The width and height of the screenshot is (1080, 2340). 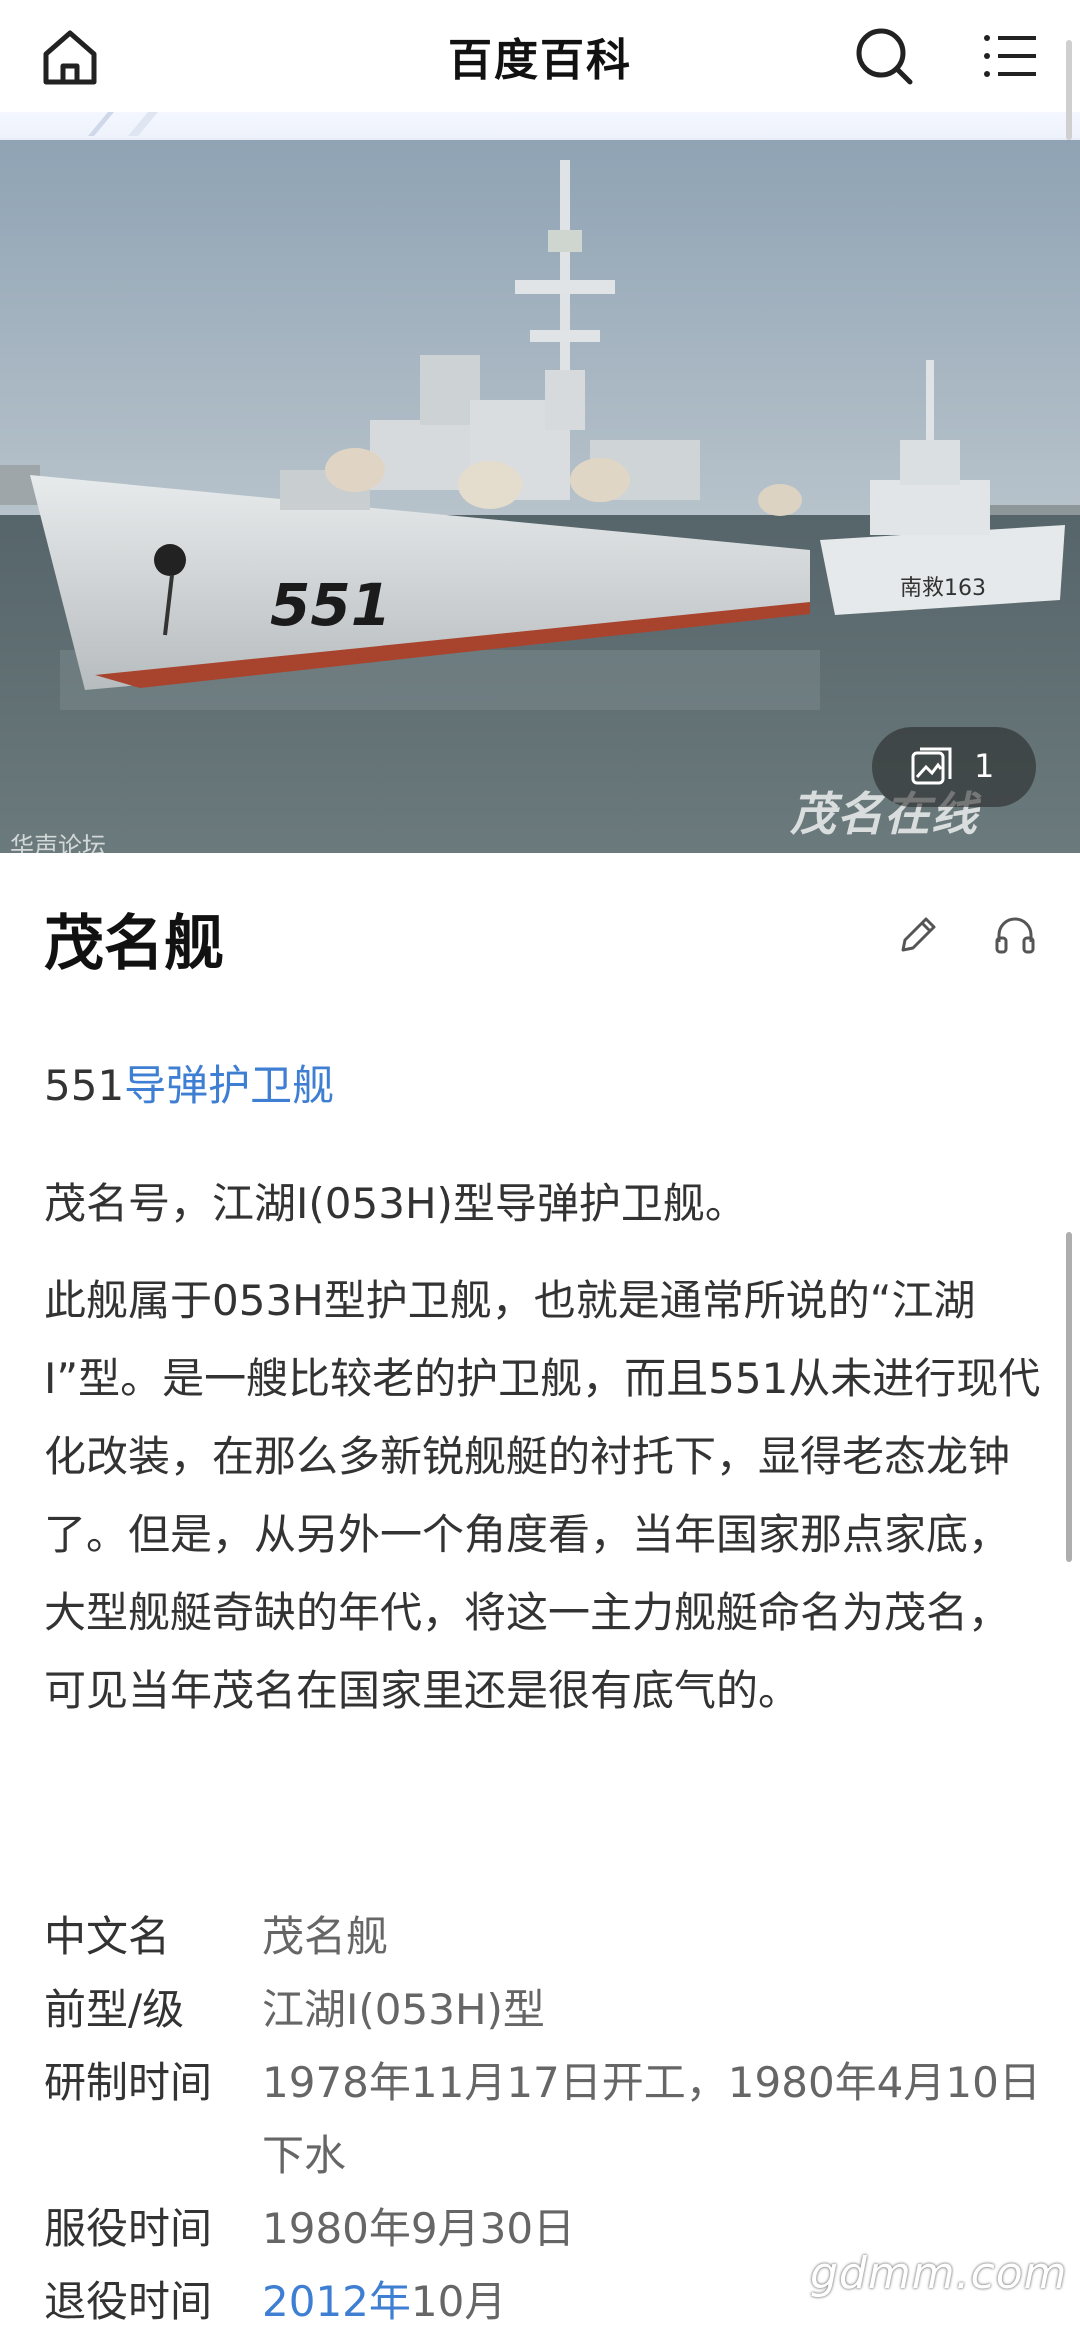 What do you see at coordinates (84, 1085) in the screenshot?
I see `subtitle-prefix: 551` at bounding box center [84, 1085].